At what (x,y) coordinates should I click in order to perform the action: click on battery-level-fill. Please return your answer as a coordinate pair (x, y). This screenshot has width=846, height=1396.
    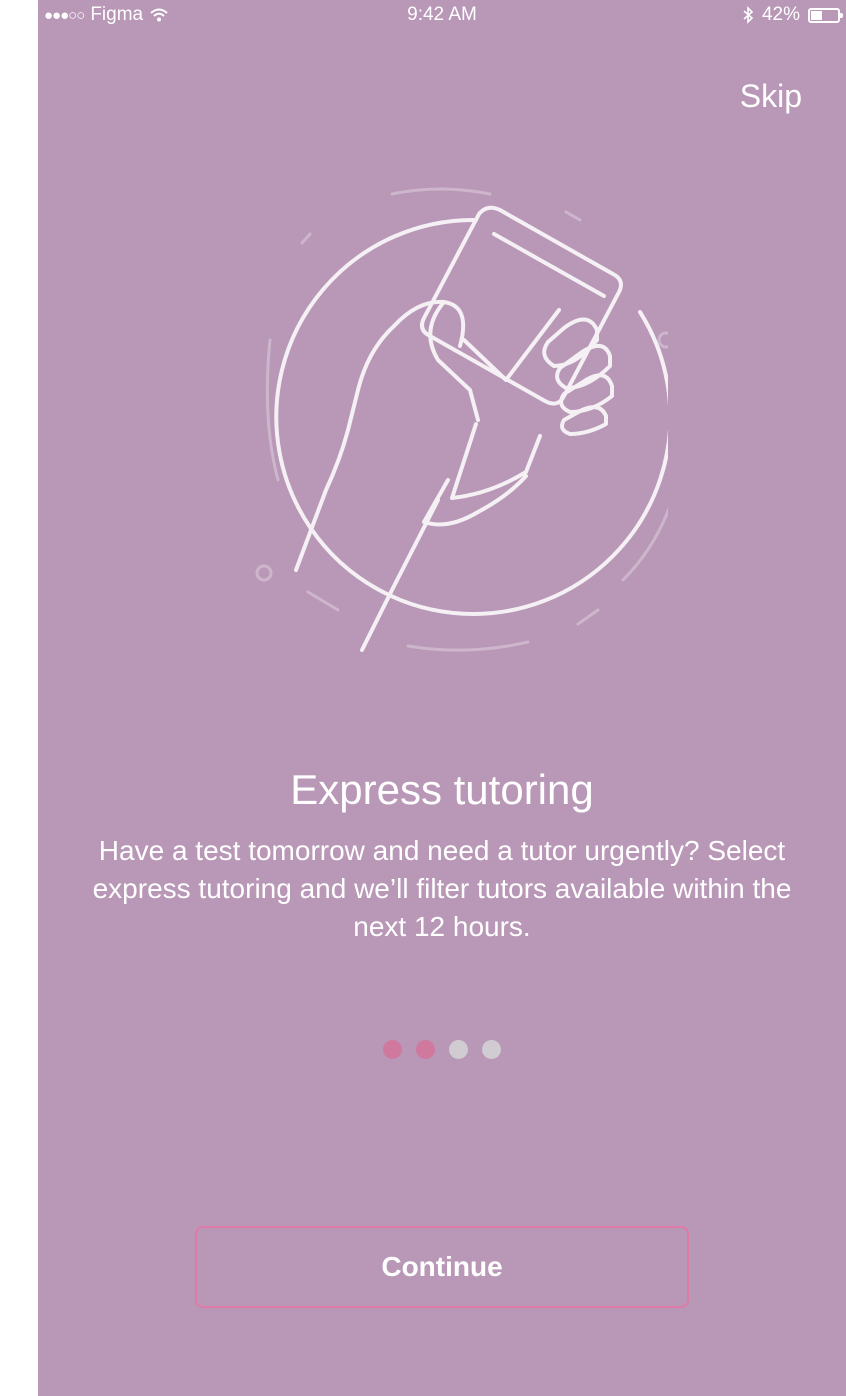
    Looking at the image, I should click on (816, 15).